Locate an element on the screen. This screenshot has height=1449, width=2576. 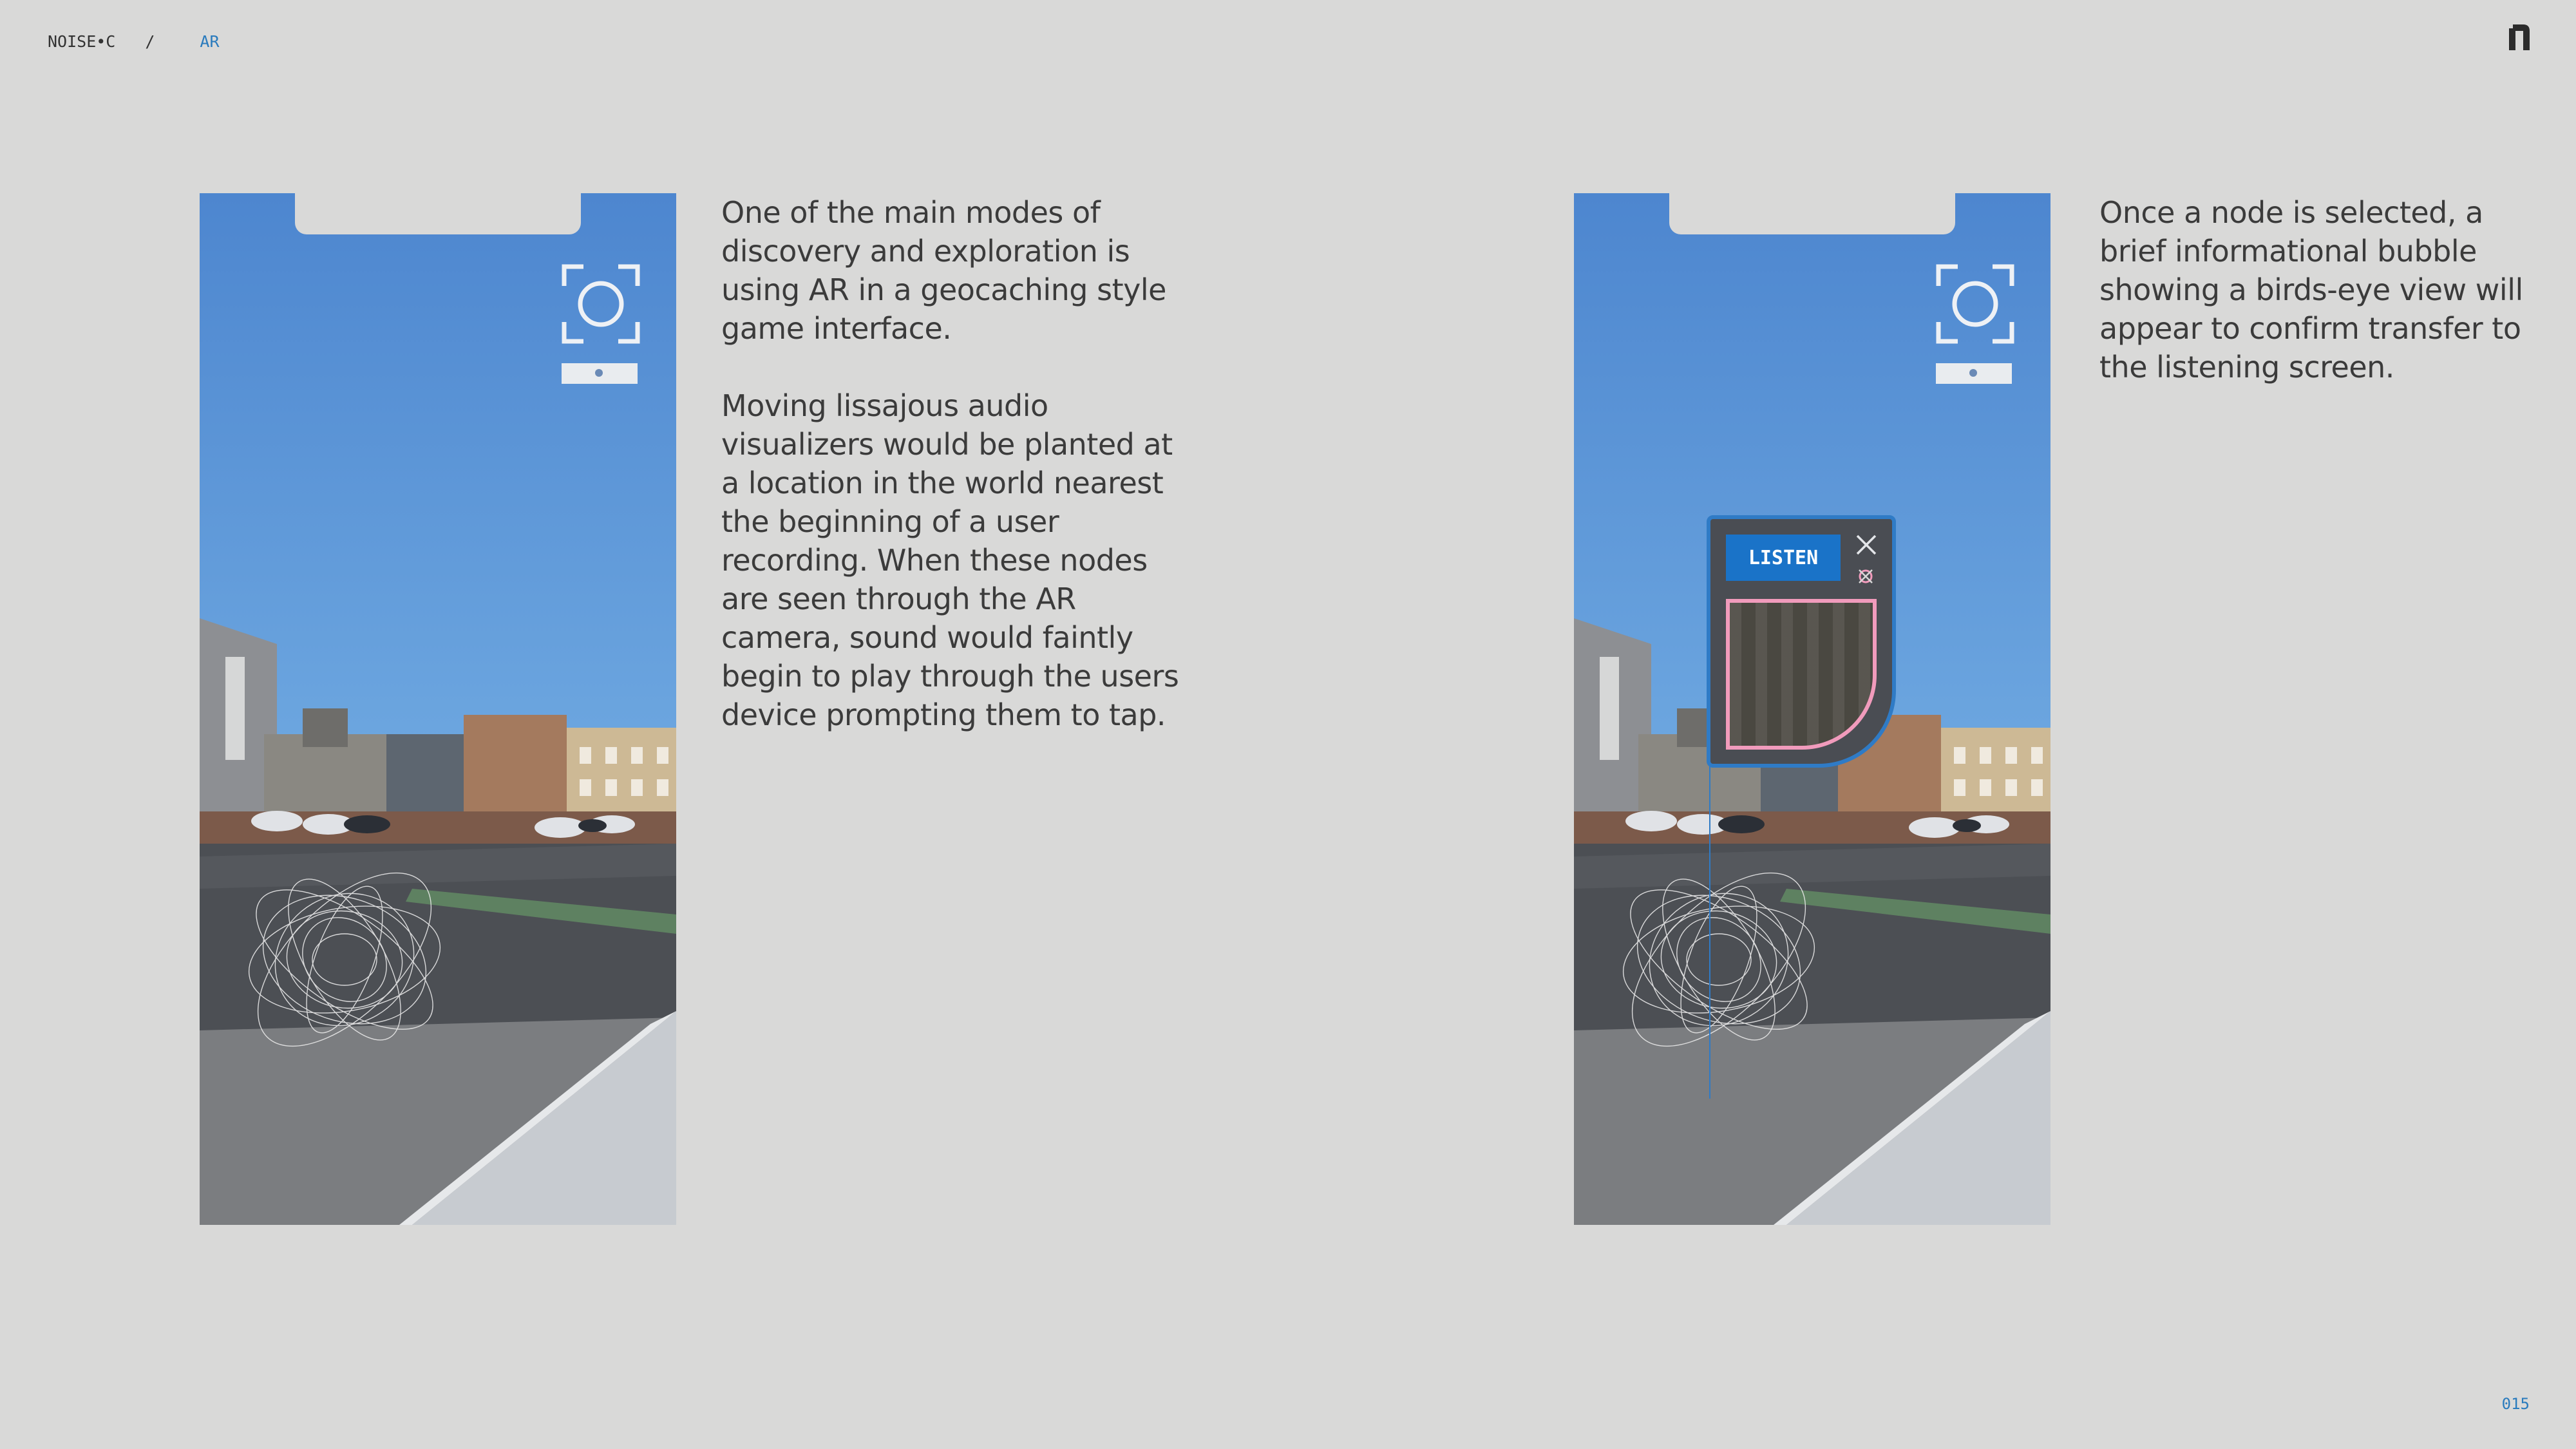
favorite-icon is located at coordinates (1865, 576).